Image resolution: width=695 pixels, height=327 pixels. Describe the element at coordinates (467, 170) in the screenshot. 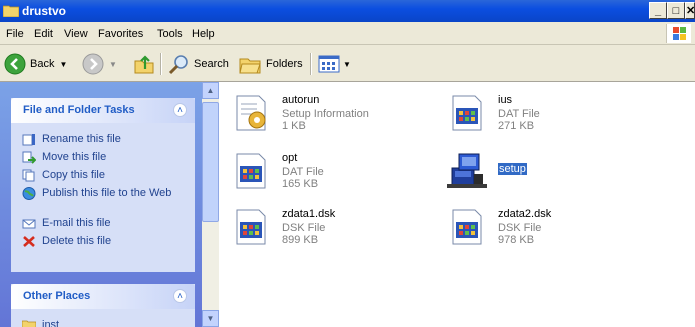

I see `setup-installer-icon` at that location.